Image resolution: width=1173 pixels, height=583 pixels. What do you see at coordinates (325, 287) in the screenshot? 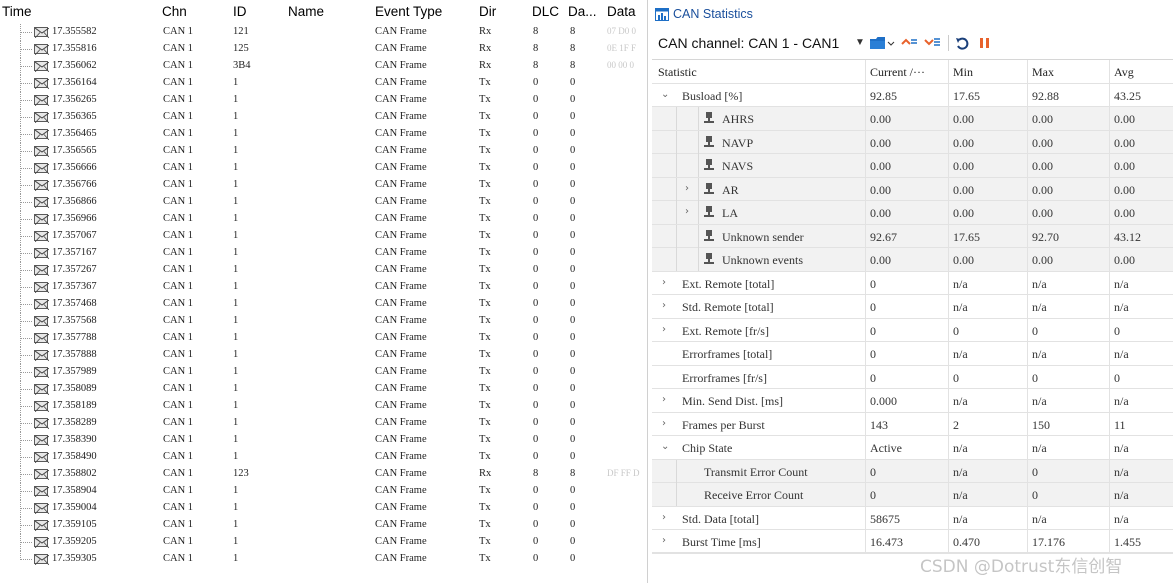
I see `trace-row: 17.357367 CAN 1 1 CAN Frame Tx 0 0` at bounding box center [325, 287].